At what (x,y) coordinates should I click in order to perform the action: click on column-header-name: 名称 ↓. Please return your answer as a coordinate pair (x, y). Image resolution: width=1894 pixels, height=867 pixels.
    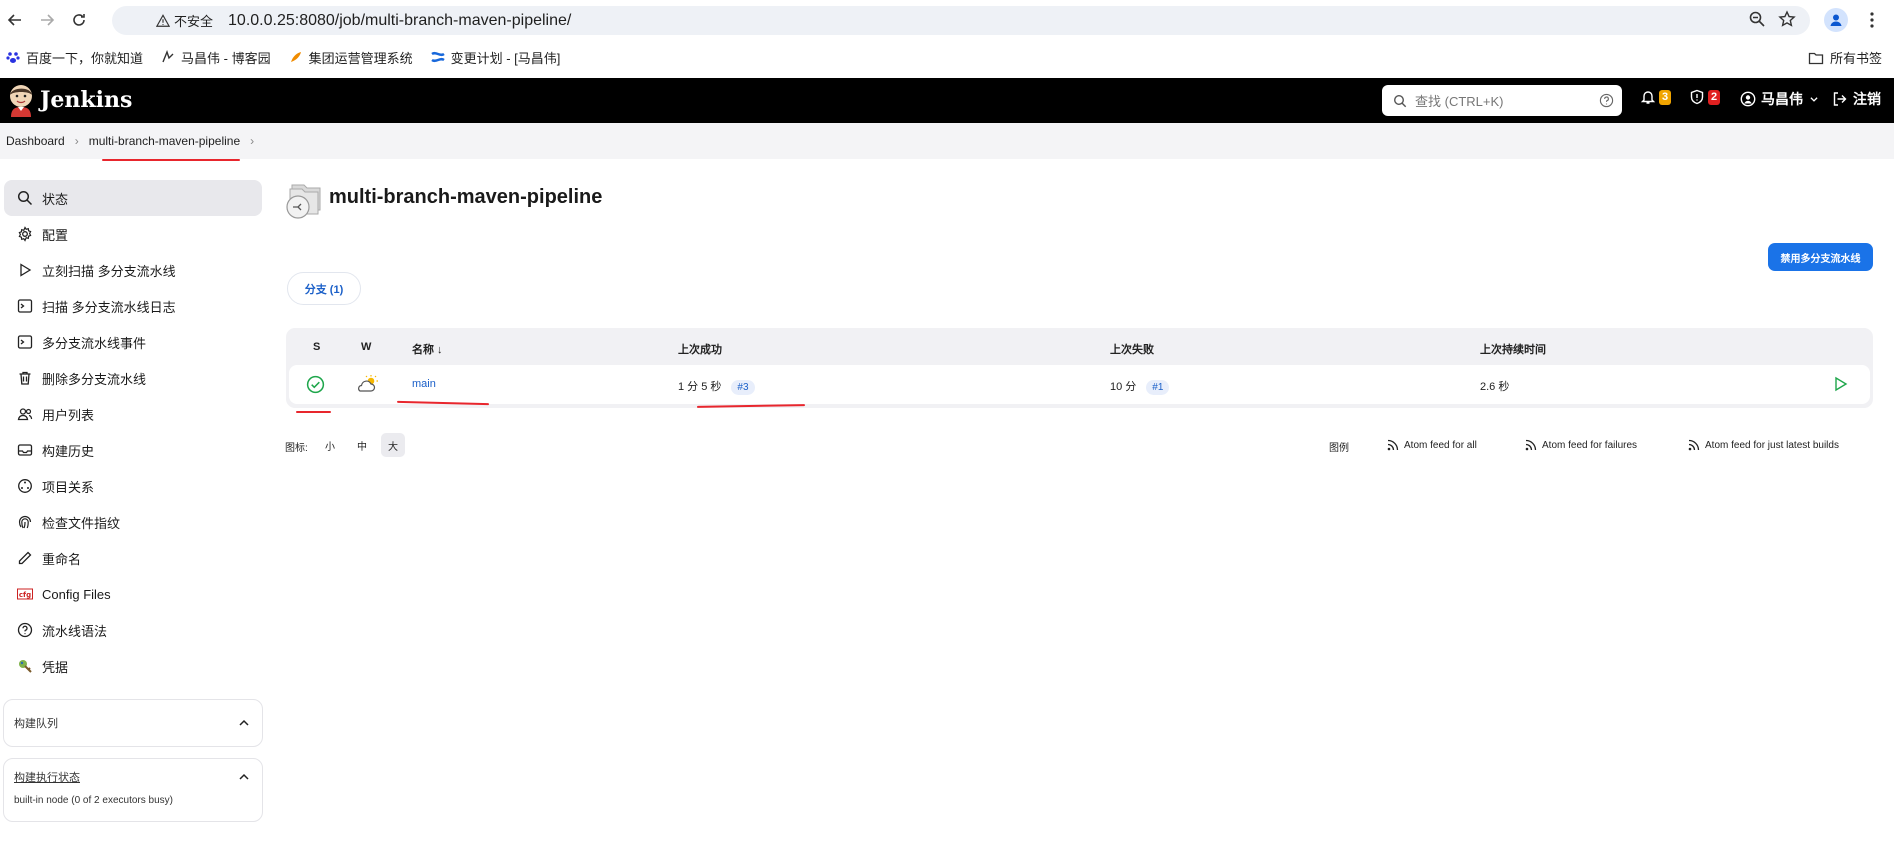
    Looking at the image, I should click on (427, 349).